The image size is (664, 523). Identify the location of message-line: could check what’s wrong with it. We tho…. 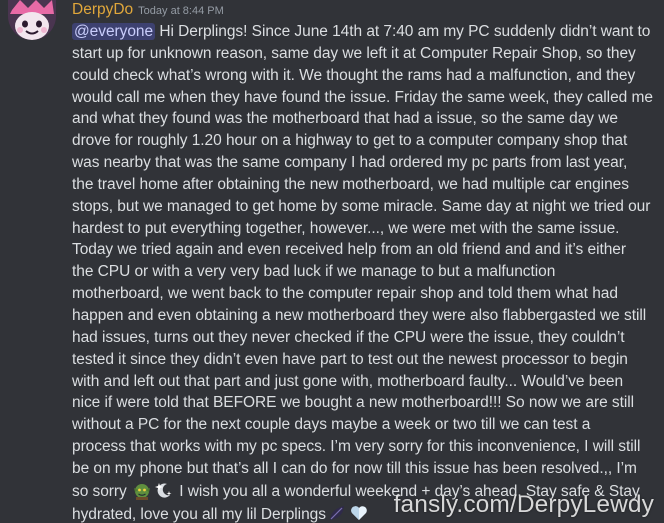
(354, 75).